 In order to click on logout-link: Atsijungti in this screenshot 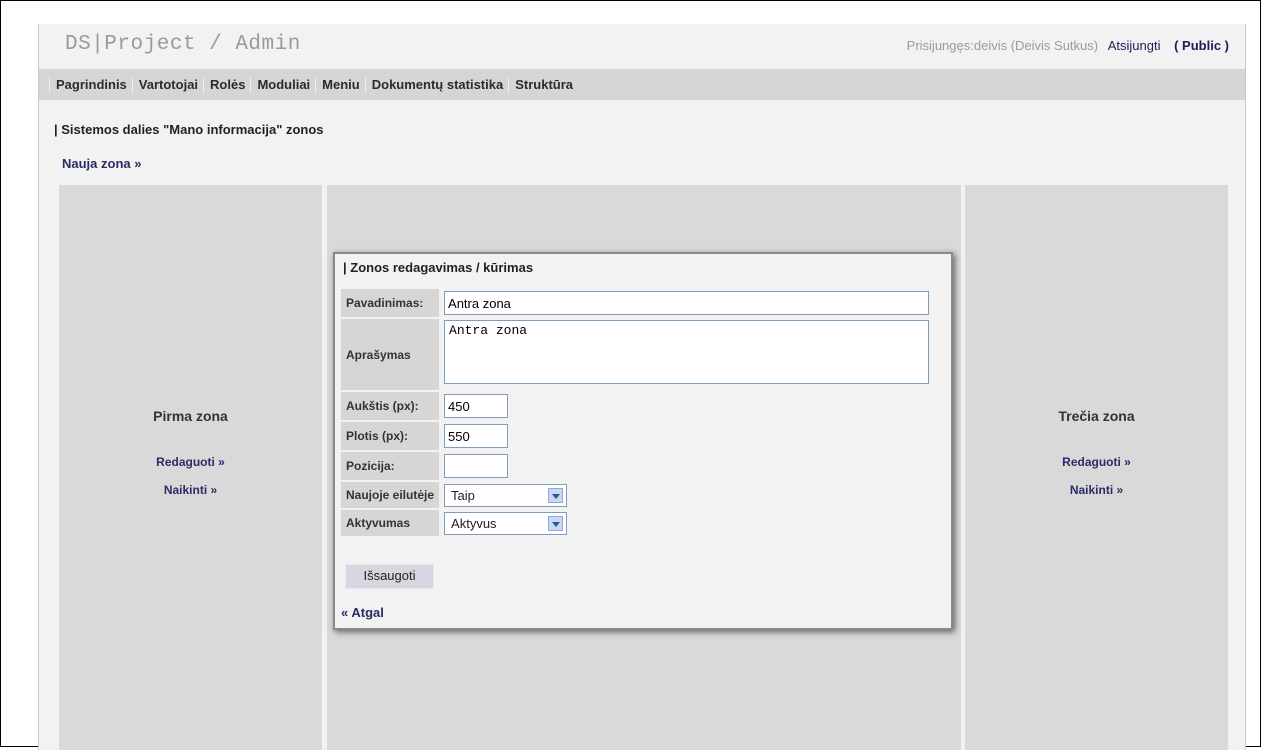, I will do `click(1134, 45)`.